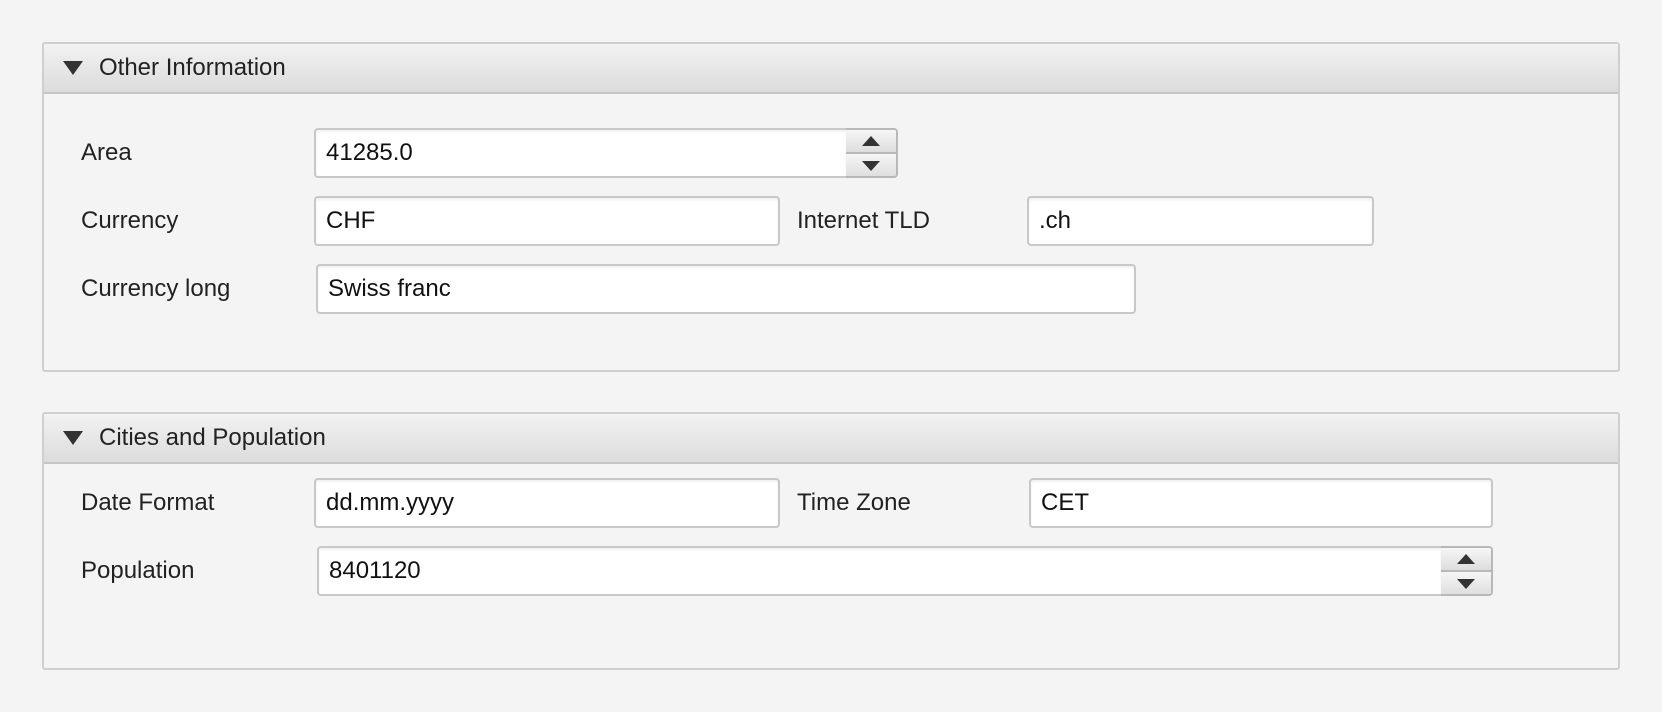 This screenshot has width=1662, height=712. Describe the element at coordinates (726, 289) in the screenshot. I see `currency-long-input` at that location.